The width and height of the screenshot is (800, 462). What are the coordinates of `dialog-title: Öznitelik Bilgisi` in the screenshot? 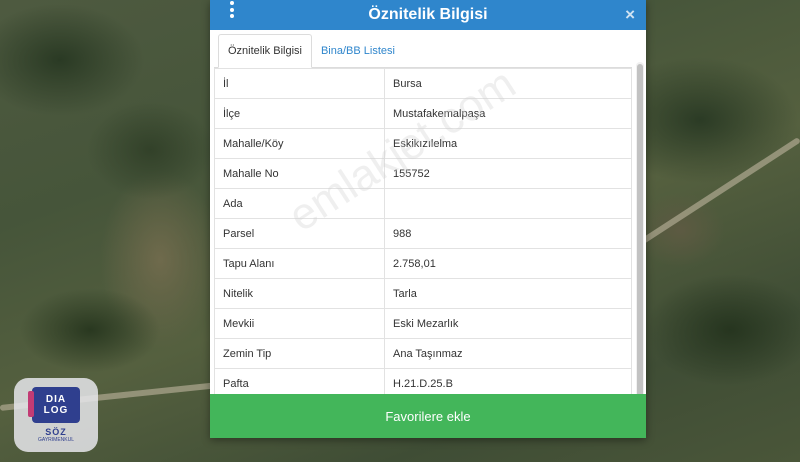 It's located at (428, 14).